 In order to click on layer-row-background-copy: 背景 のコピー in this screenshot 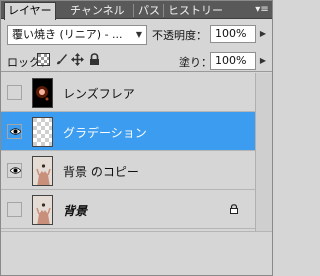, I will do `click(128, 170)`.